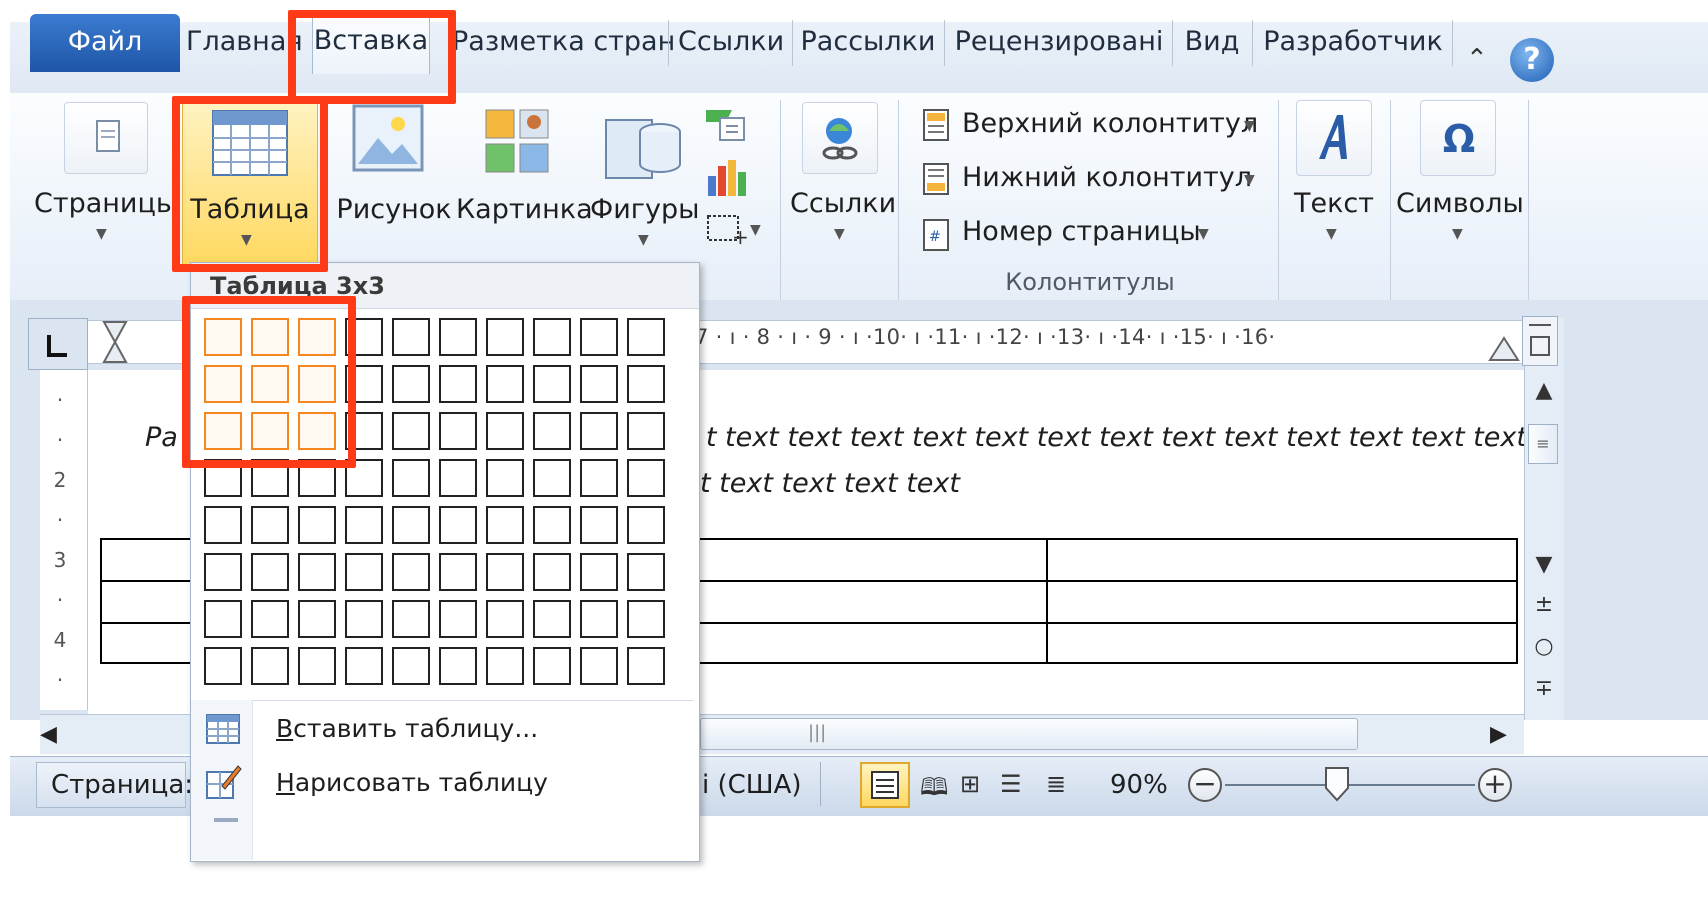 This screenshot has width=1708, height=899. What do you see at coordinates (1107, 177) in the screenshot?
I see `footer-button: Нижний колонтитул` at bounding box center [1107, 177].